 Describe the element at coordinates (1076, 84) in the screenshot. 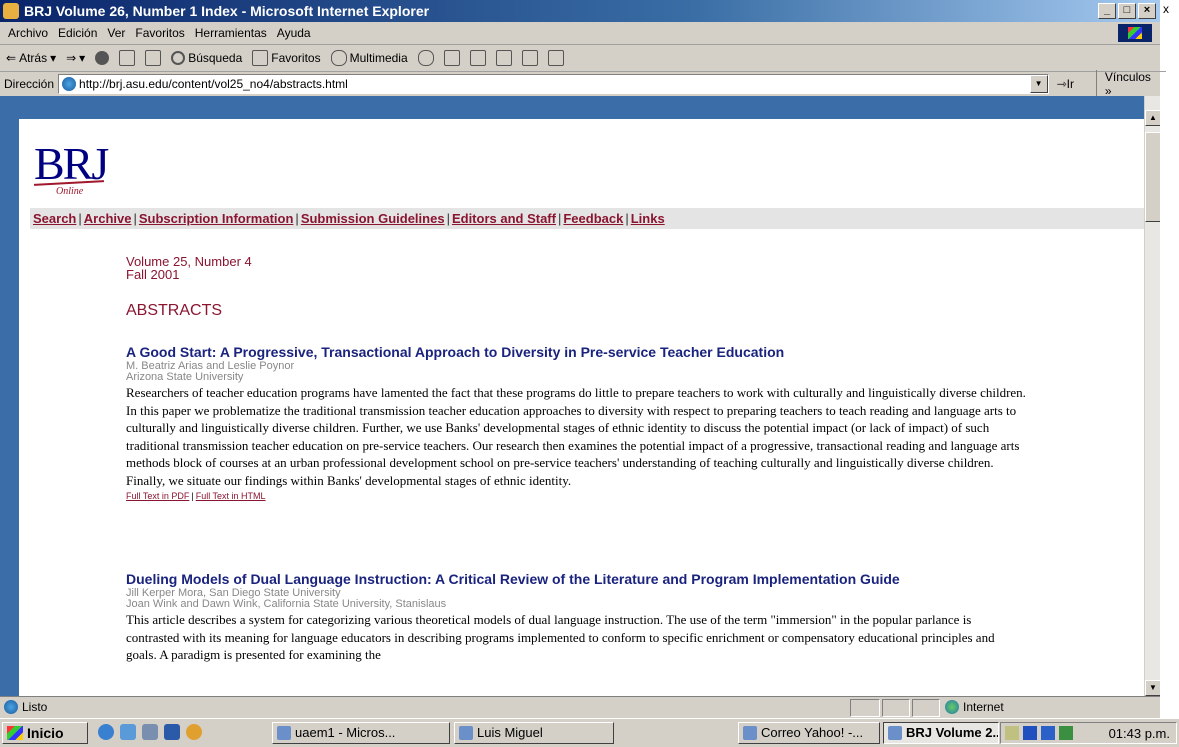

I see `go-button: ⇾Ir` at that location.